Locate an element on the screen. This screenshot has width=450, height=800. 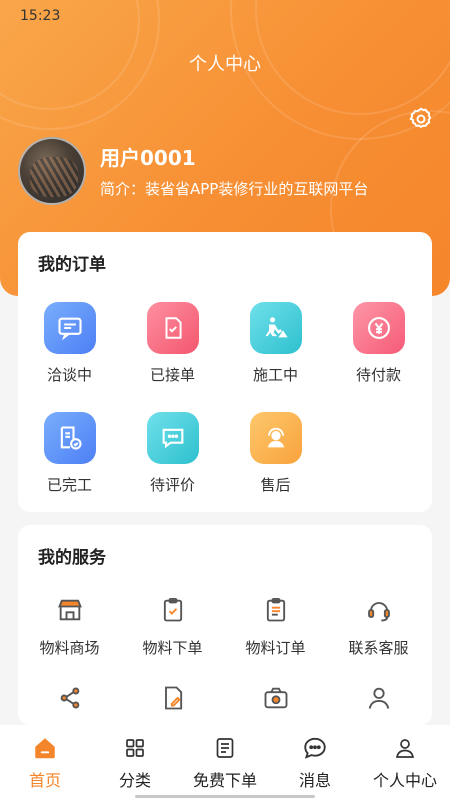
order-item-label: 洽谈中 is located at coordinates (69, 375).